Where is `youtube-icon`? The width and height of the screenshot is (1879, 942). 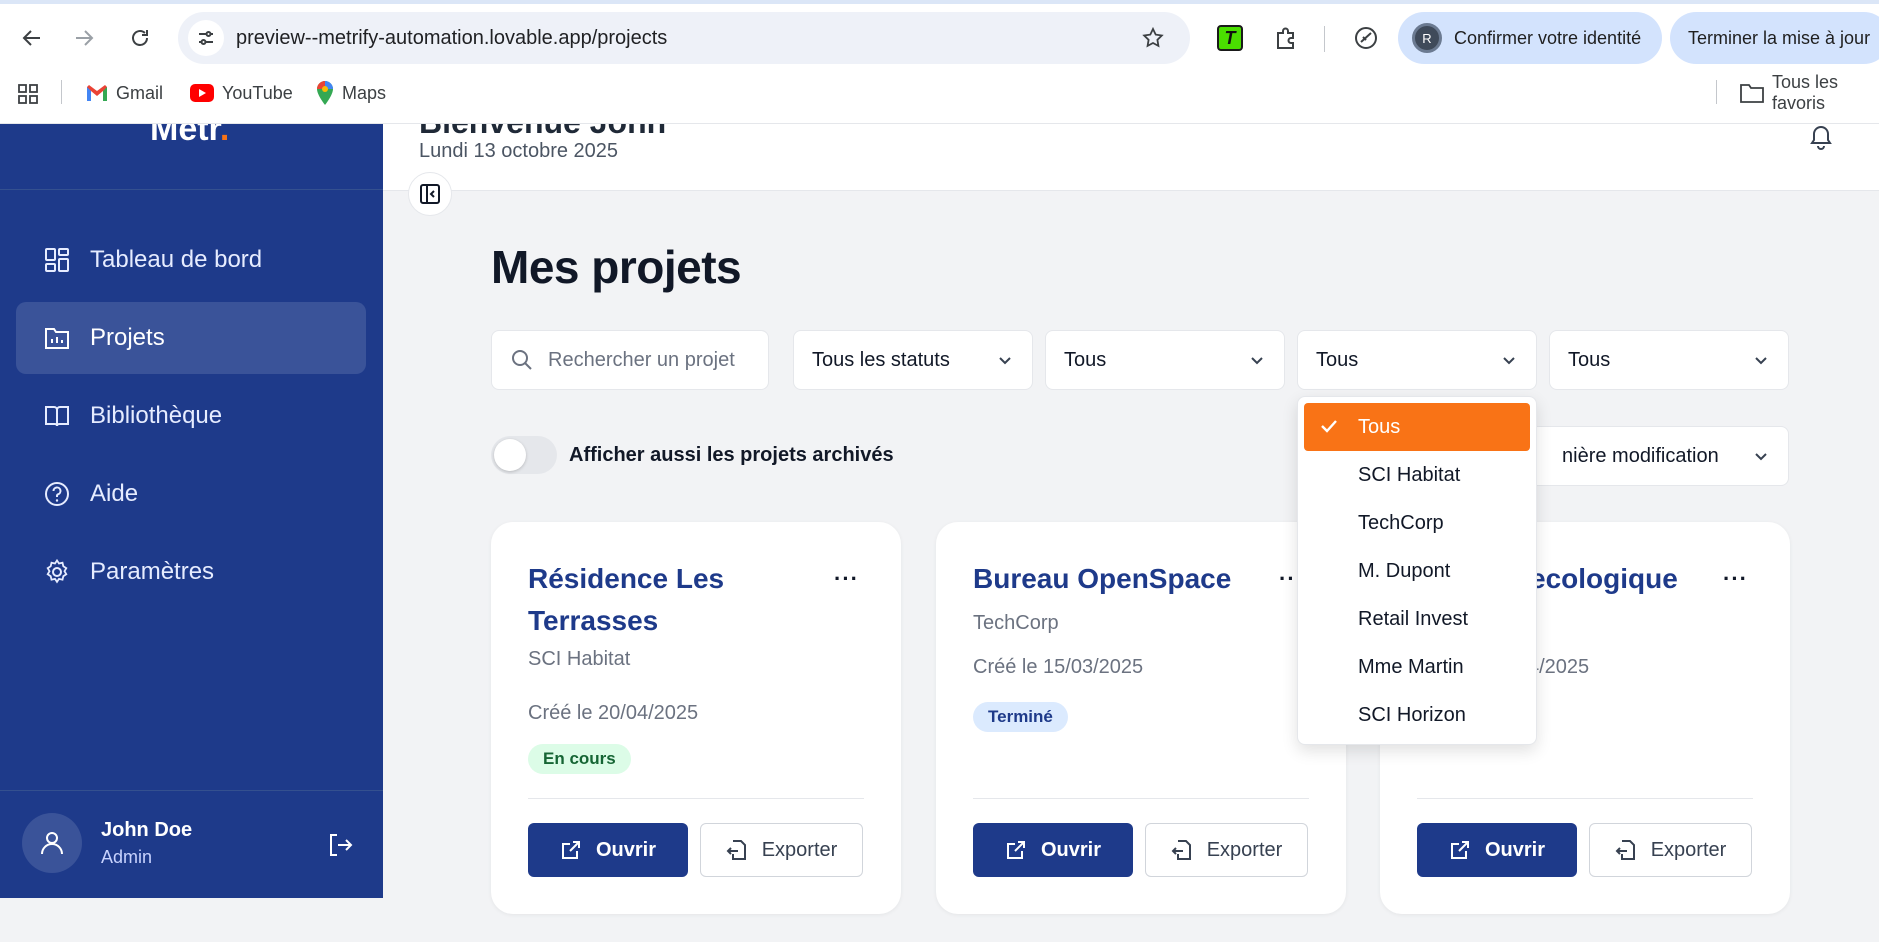 youtube-icon is located at coordinates (202, 93).